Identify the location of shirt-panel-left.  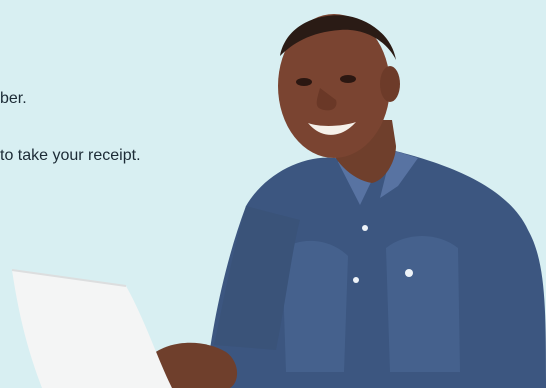
(315, 306).